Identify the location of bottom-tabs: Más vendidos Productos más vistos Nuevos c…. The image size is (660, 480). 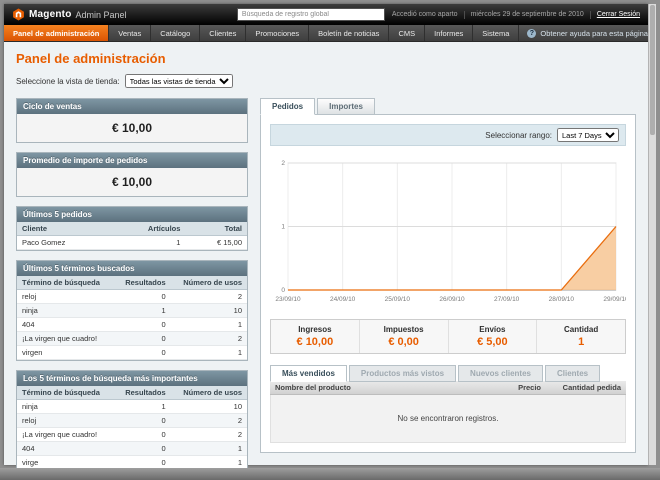
(448, 373).